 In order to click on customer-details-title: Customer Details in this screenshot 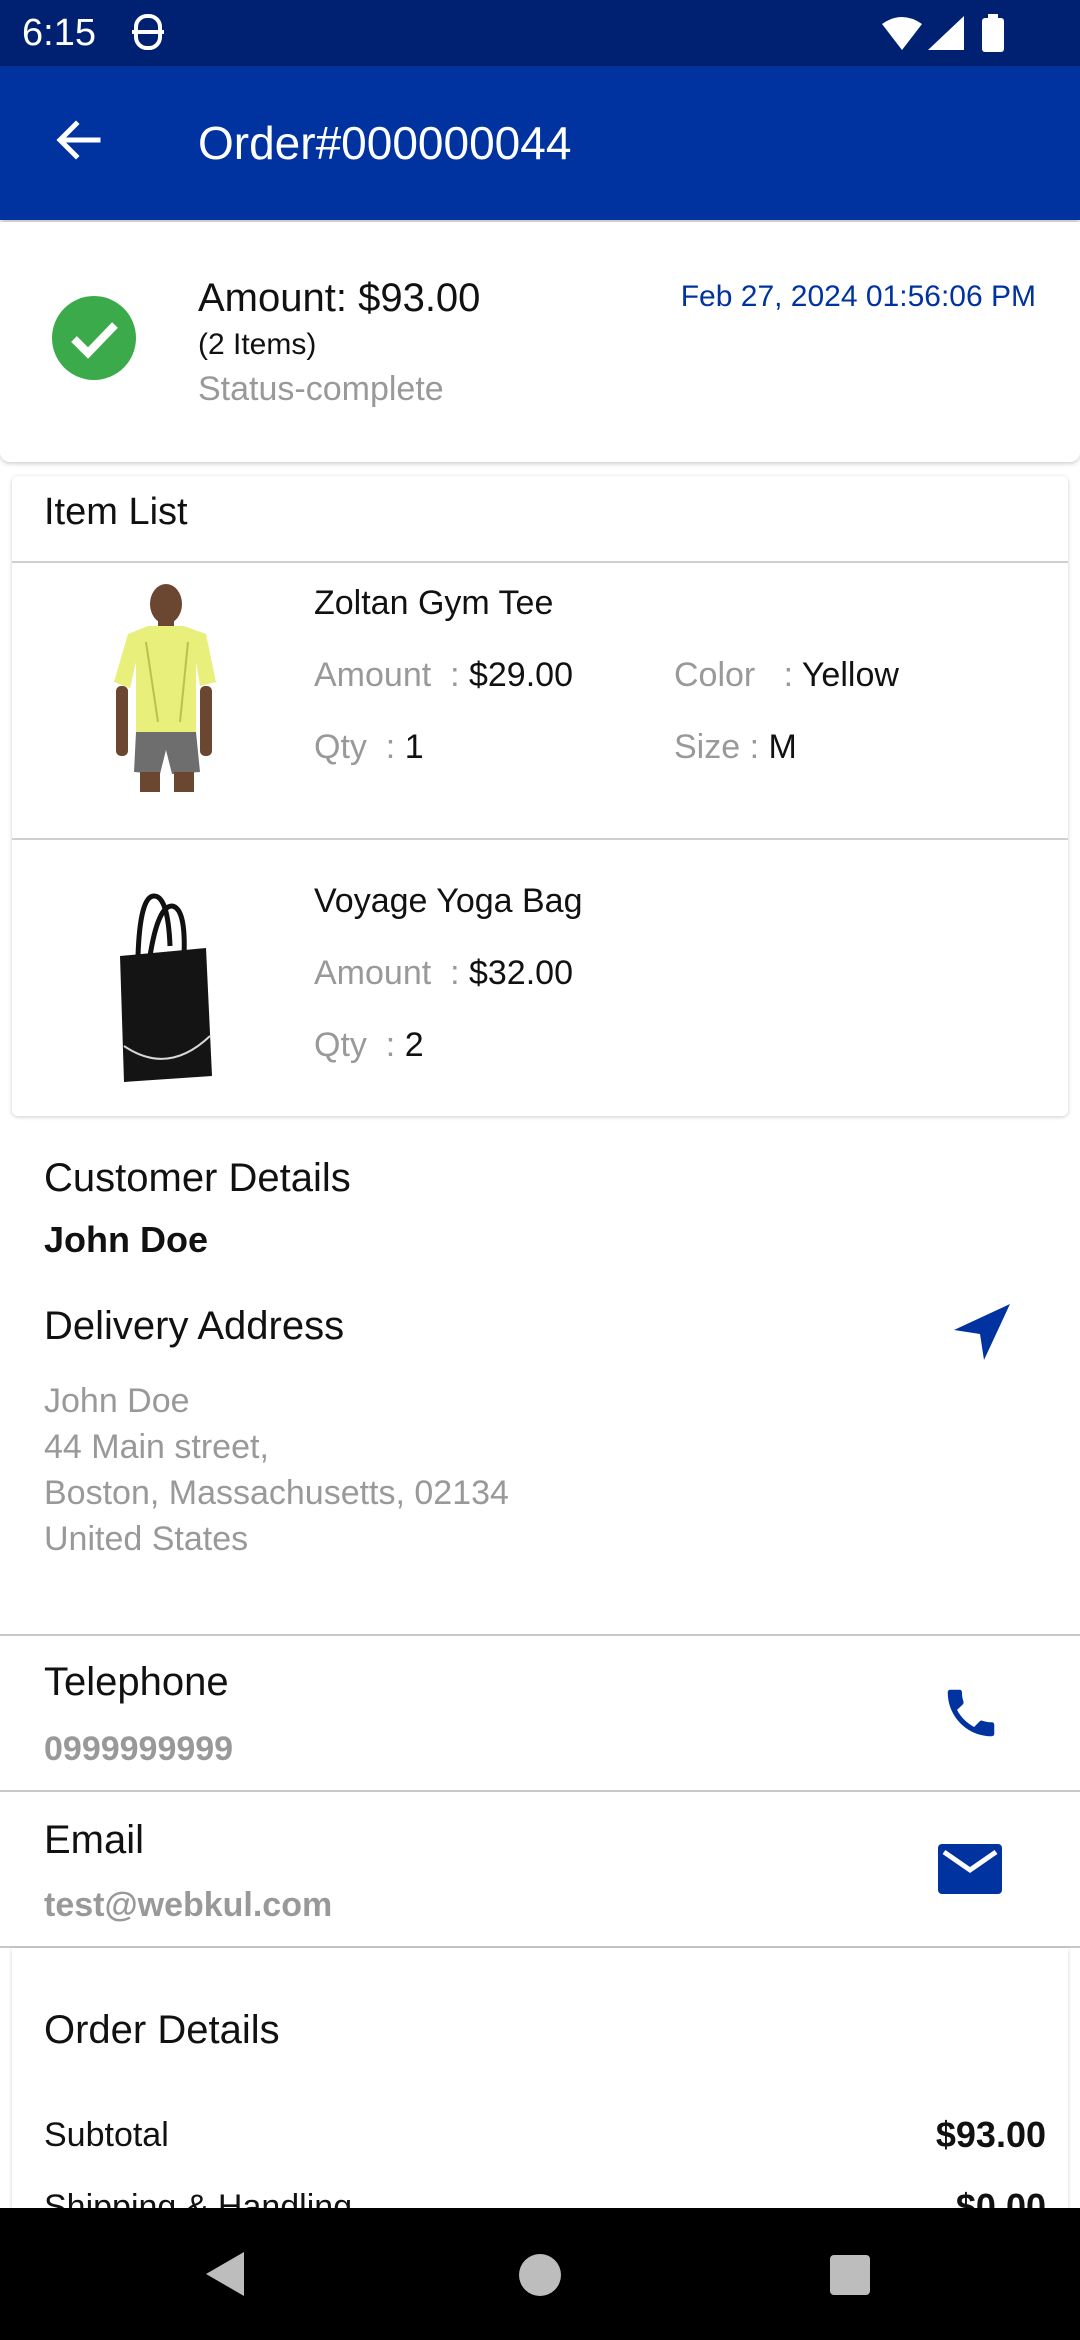, I will do `click(197, 1178)`.